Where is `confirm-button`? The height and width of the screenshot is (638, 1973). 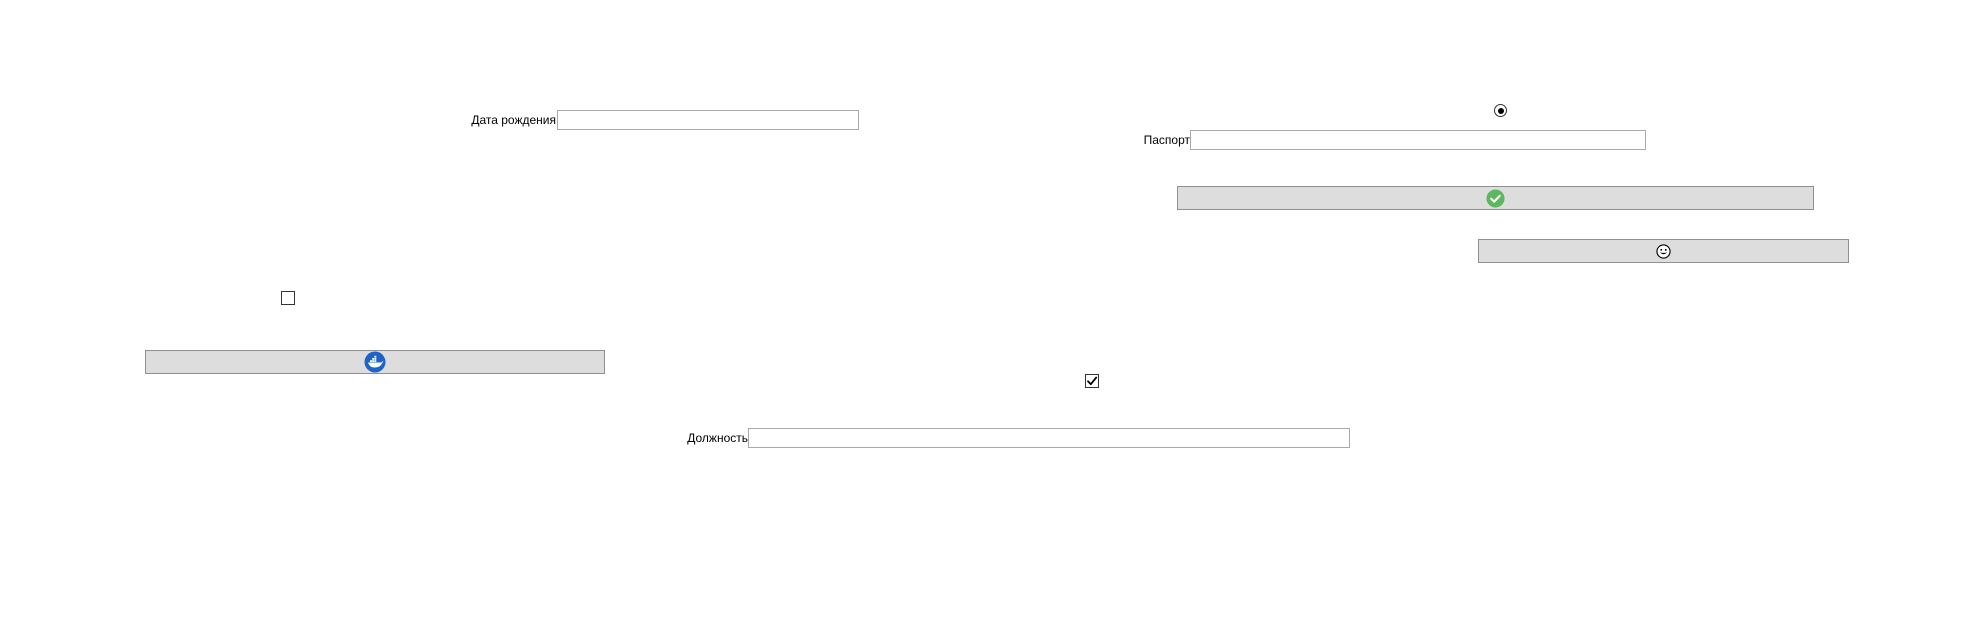 confirm-button is located at coordinates (1495, 198).